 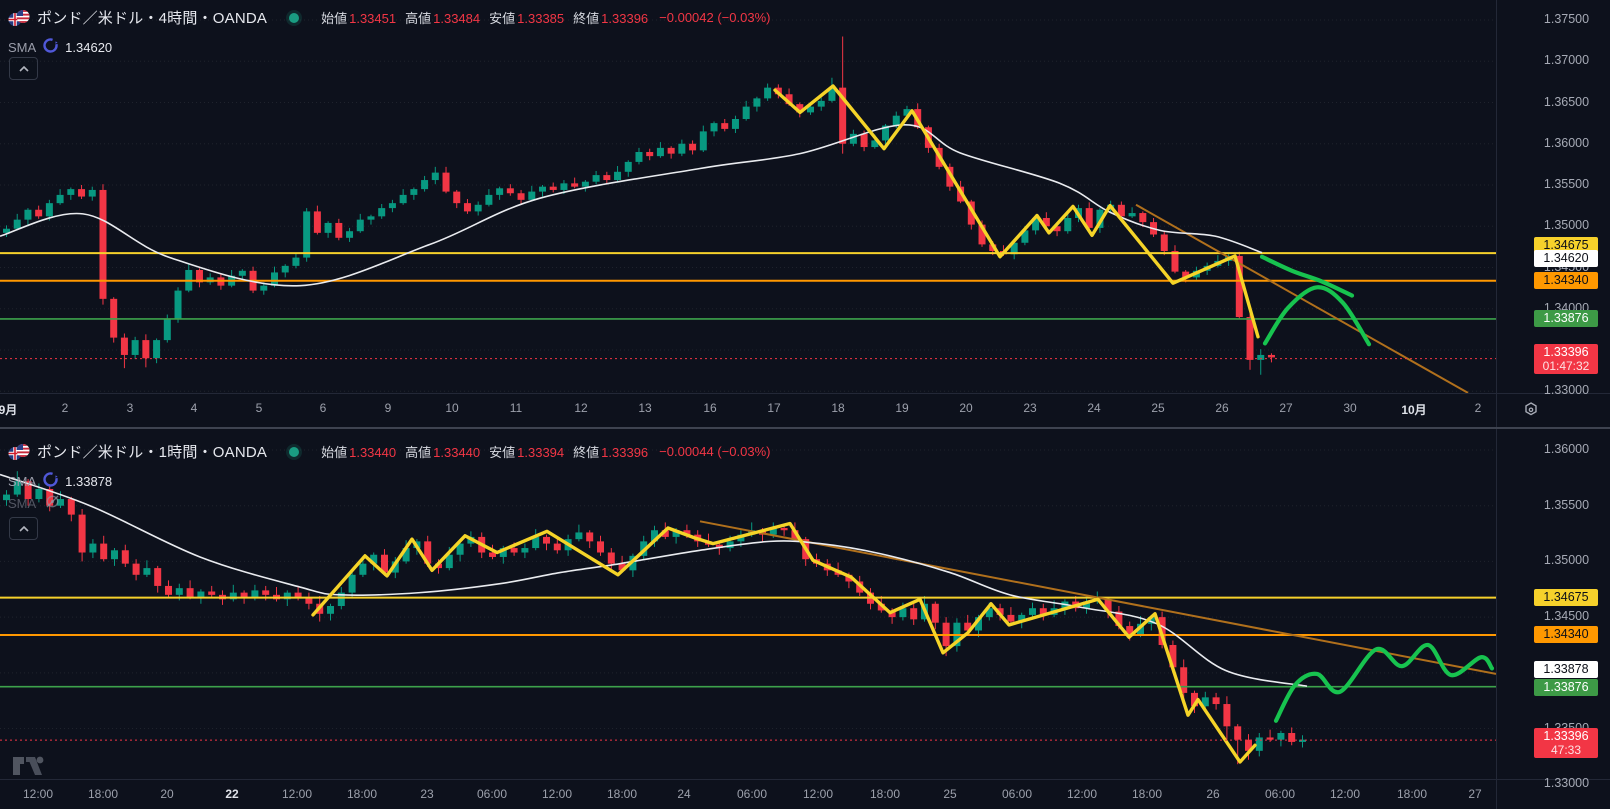 I want to click on collapse-legend-button-1h, so click(x=23, y=528).